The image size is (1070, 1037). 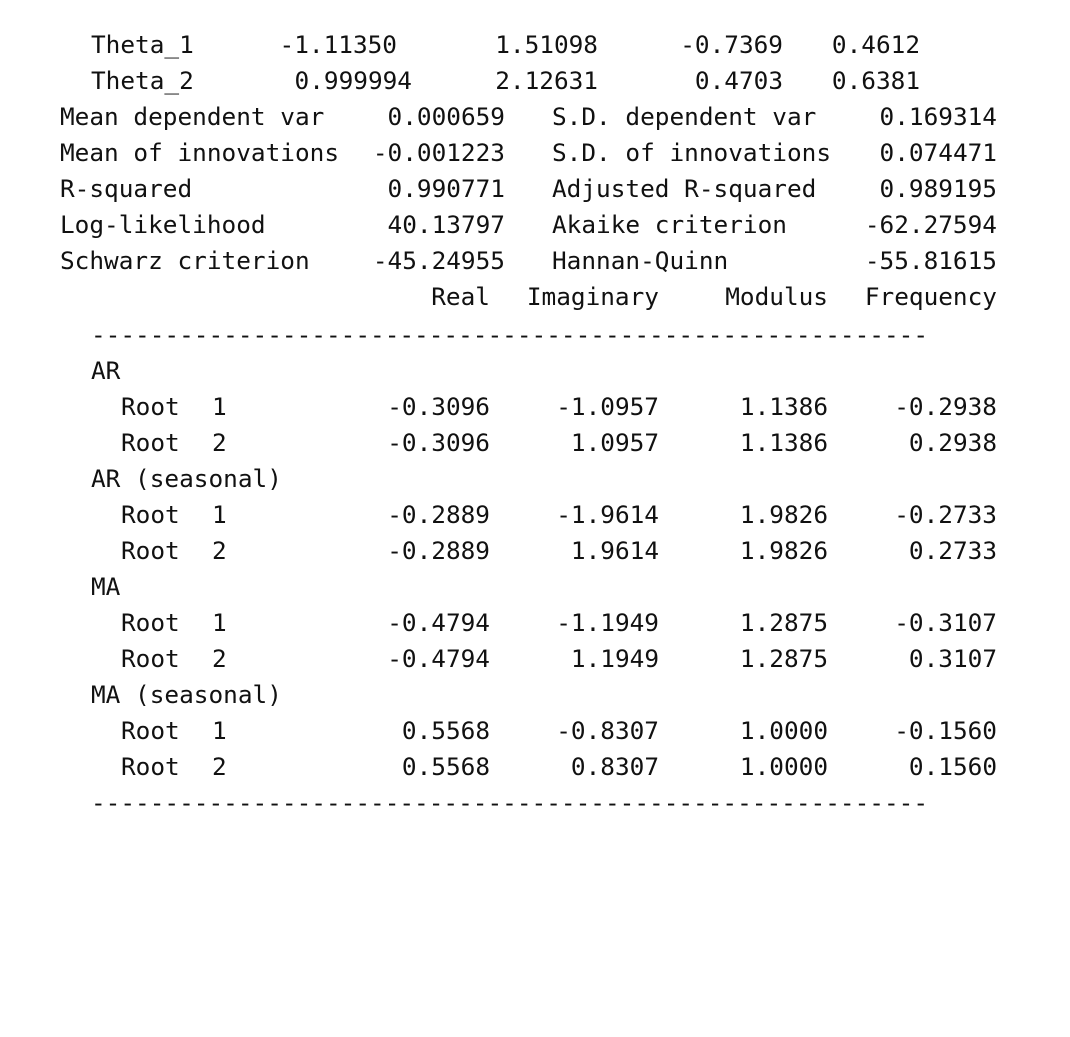 I want to click on std-error: 1.51098, so click(x=546, y=44).